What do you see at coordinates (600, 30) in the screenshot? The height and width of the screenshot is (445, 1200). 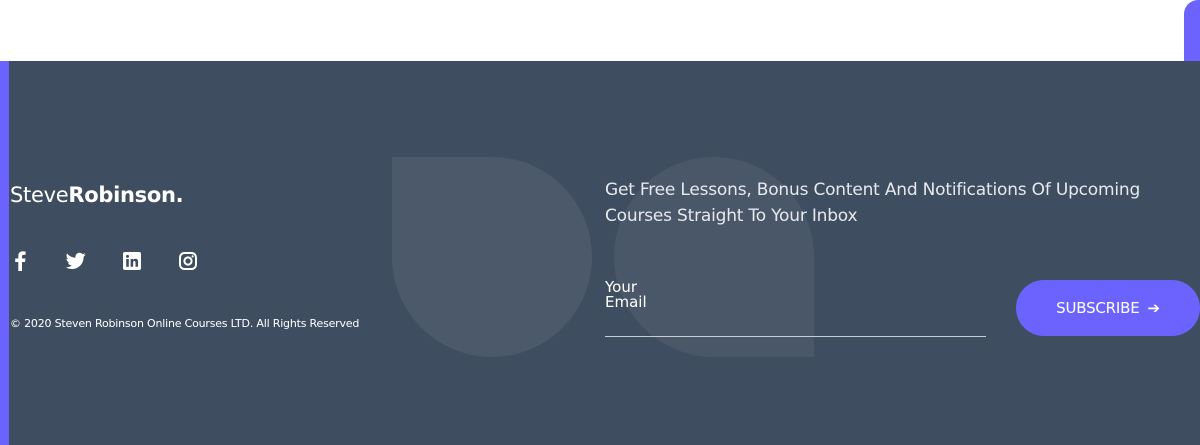 I see `top-white-strip` at bounding box center [600, 30].